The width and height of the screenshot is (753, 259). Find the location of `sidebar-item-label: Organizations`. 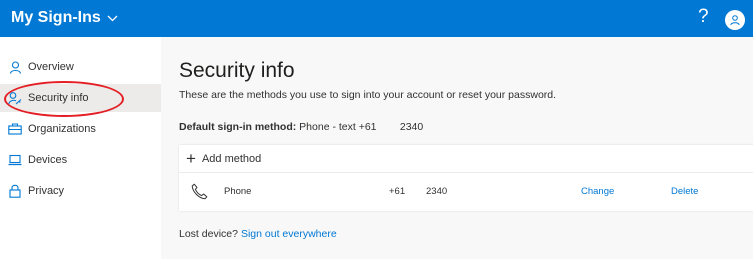

sidebar-item-label: Organizations is located at coordinates (62, 129).